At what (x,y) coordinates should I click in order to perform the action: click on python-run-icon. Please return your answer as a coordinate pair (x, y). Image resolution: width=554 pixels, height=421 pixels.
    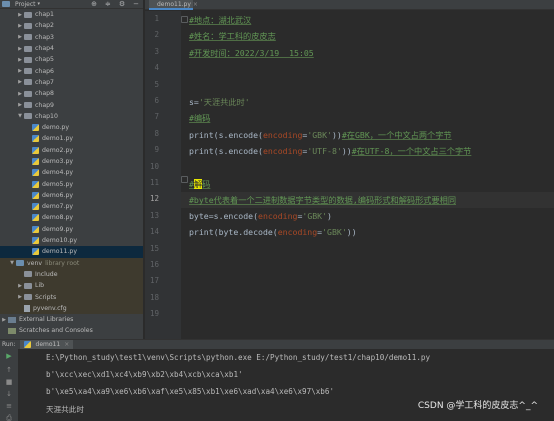
    Looking at the image, I should click on (27, 344).